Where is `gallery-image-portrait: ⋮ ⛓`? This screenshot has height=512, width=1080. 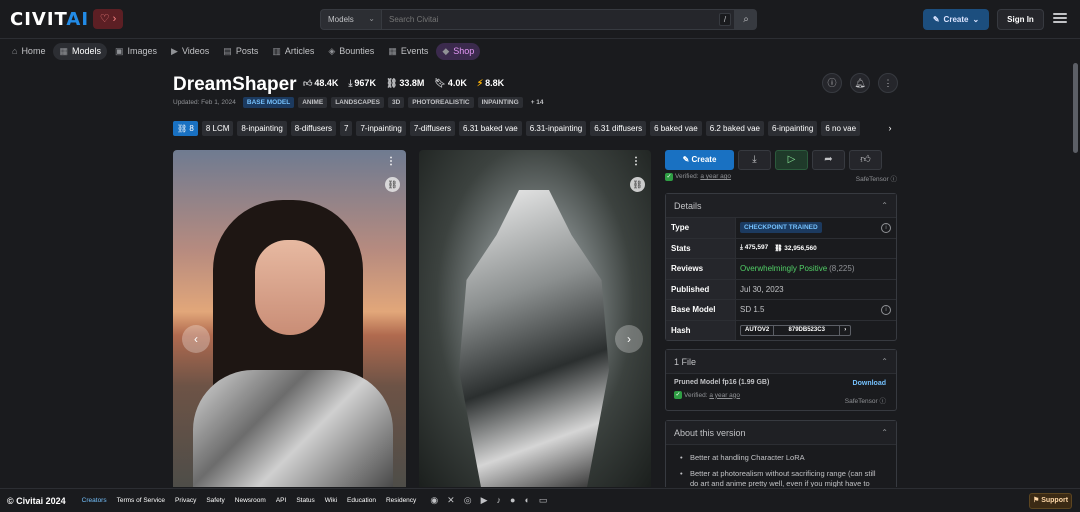
gallery-image-portrait: ⋮ ⛓ is located at coordinates (289, 318).